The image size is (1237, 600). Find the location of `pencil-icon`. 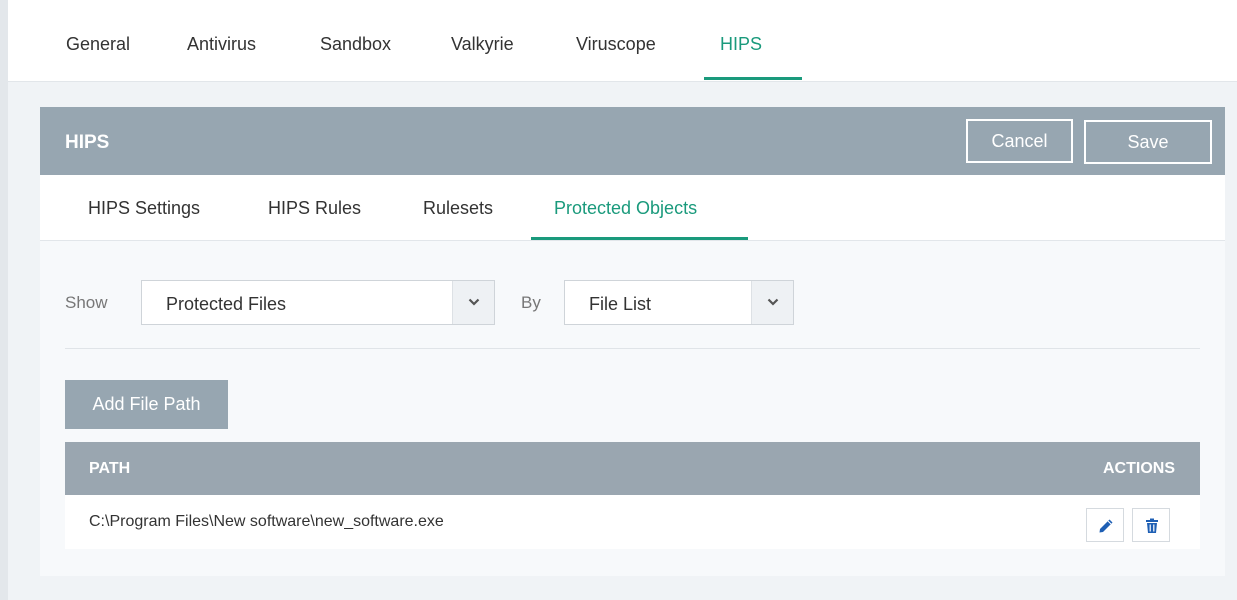

pencil-icon is located at coordinates (1106, 526).